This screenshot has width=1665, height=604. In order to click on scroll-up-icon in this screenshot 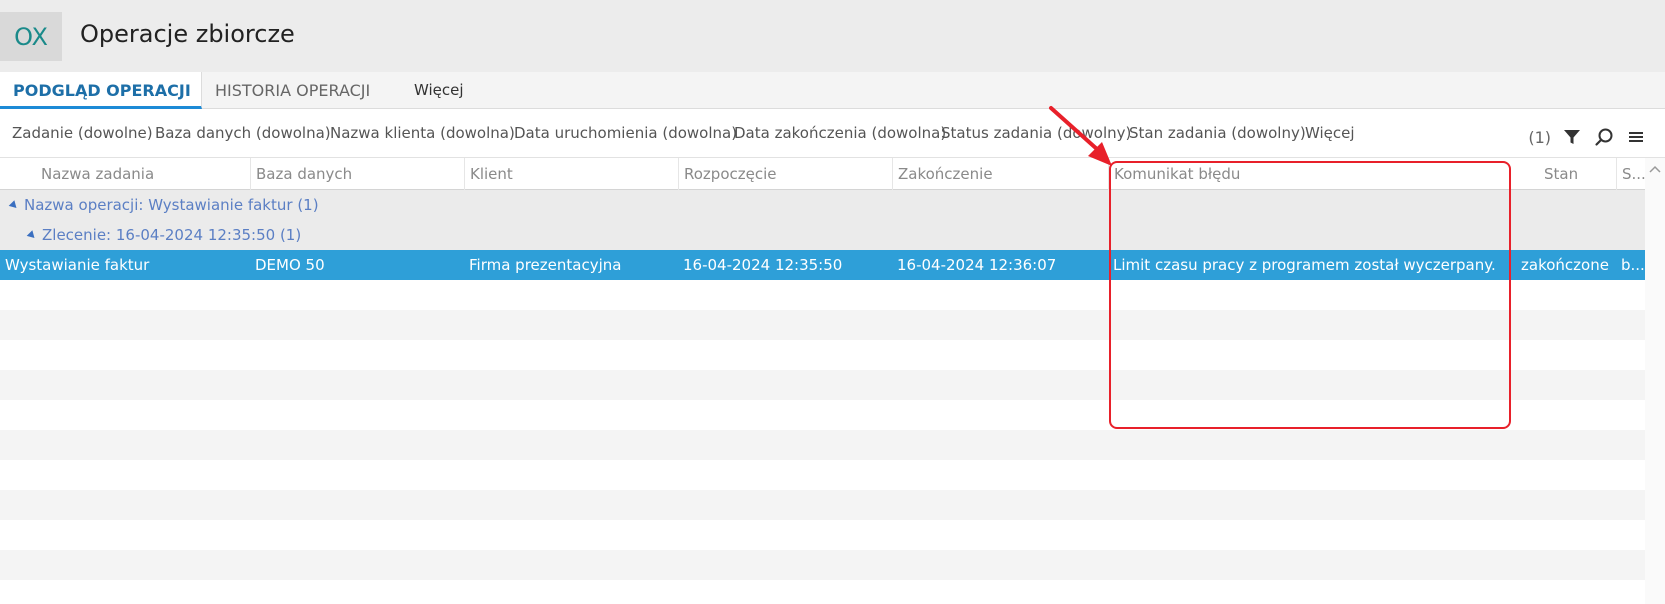, I will do `click(1655, 169)`.